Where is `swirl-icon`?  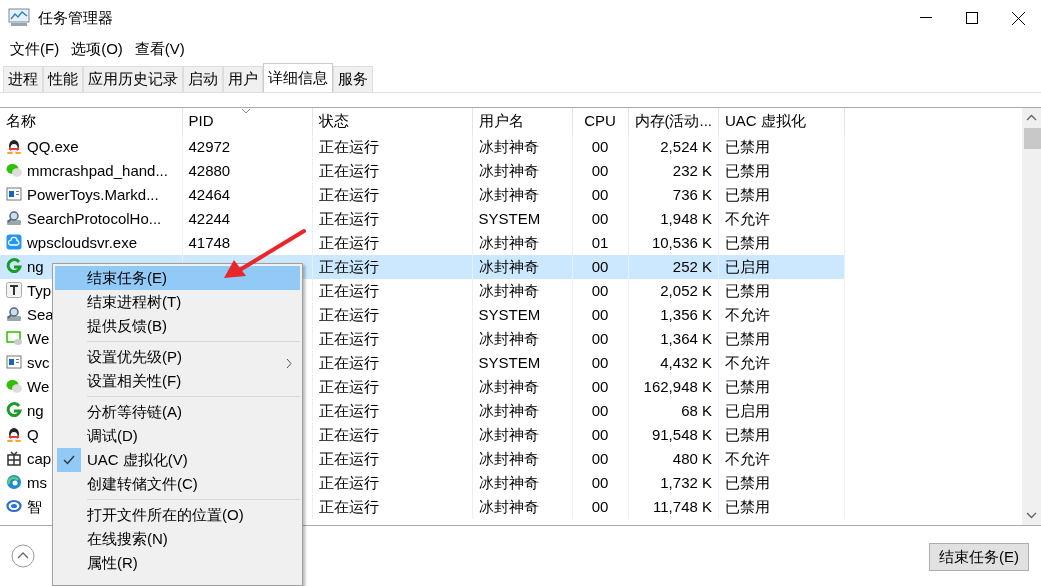 swirl-icon is located at coordinates (14, 481).